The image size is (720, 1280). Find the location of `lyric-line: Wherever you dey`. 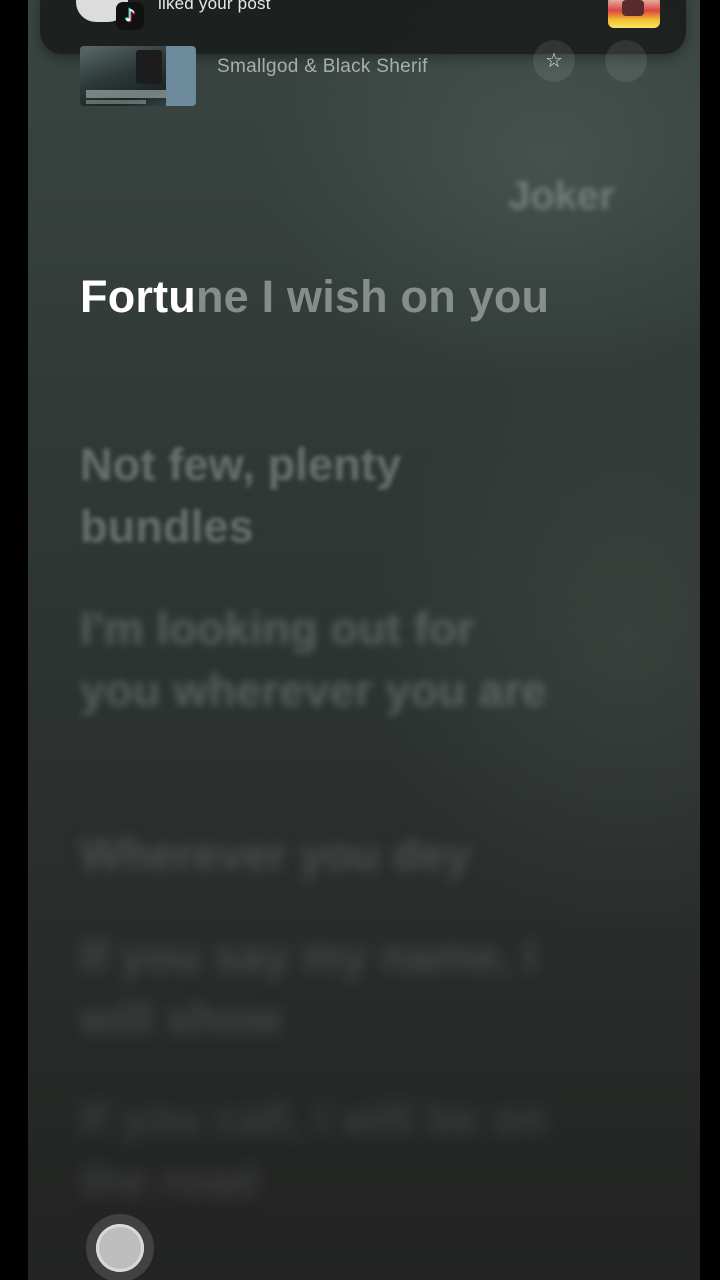

lyric-line: Wherever you dey is located at coordinates (315, 855).